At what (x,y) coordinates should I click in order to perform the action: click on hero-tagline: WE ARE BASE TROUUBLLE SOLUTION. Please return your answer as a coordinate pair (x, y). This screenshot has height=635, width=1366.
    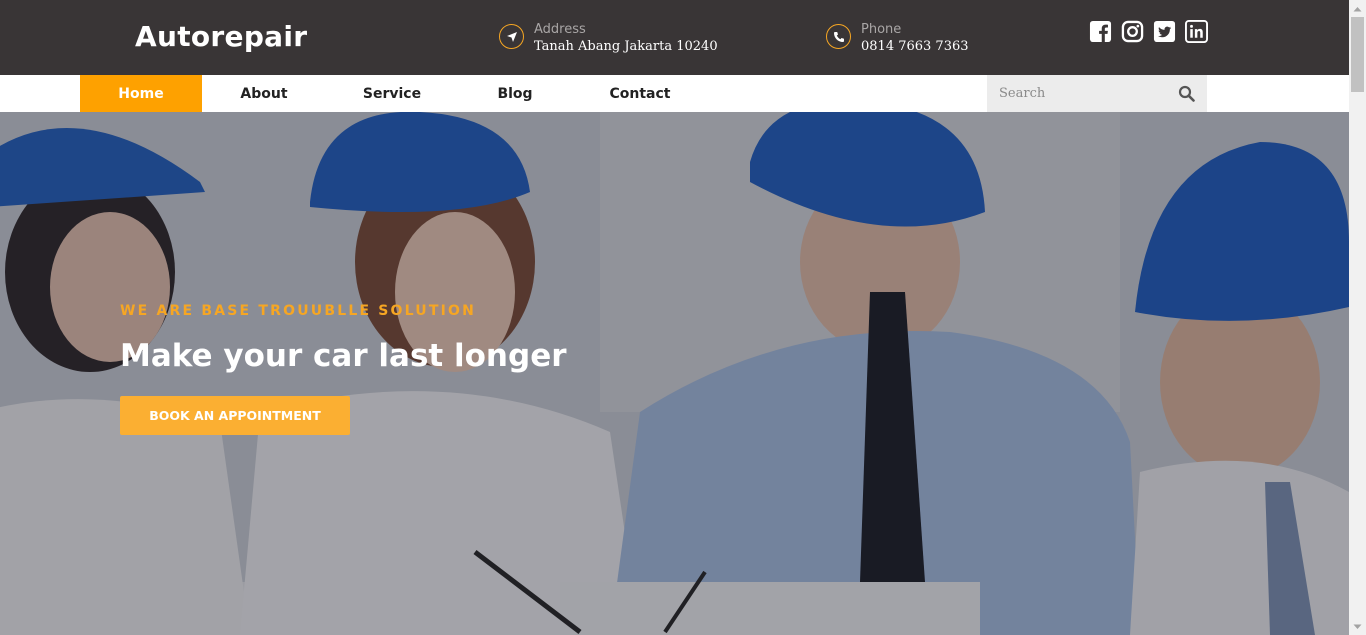
    Looking at the image, I should click on (298, 311).